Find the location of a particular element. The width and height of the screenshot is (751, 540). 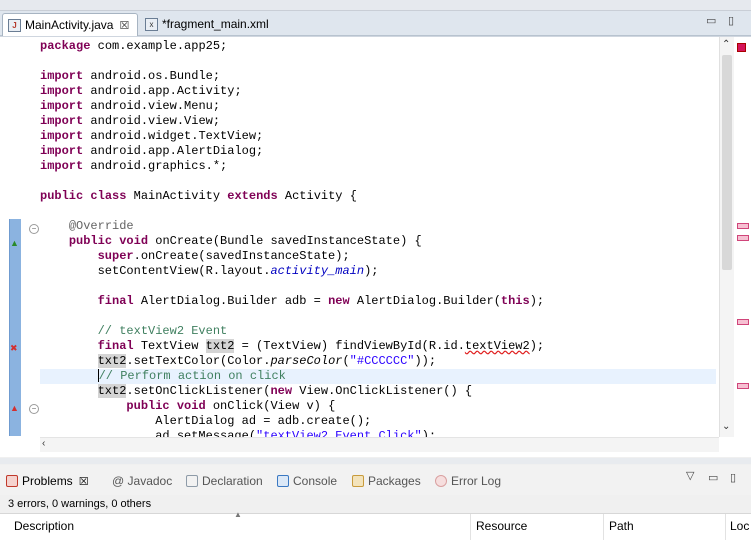

code-token: MainActivity is located at coordinates (177, 196).